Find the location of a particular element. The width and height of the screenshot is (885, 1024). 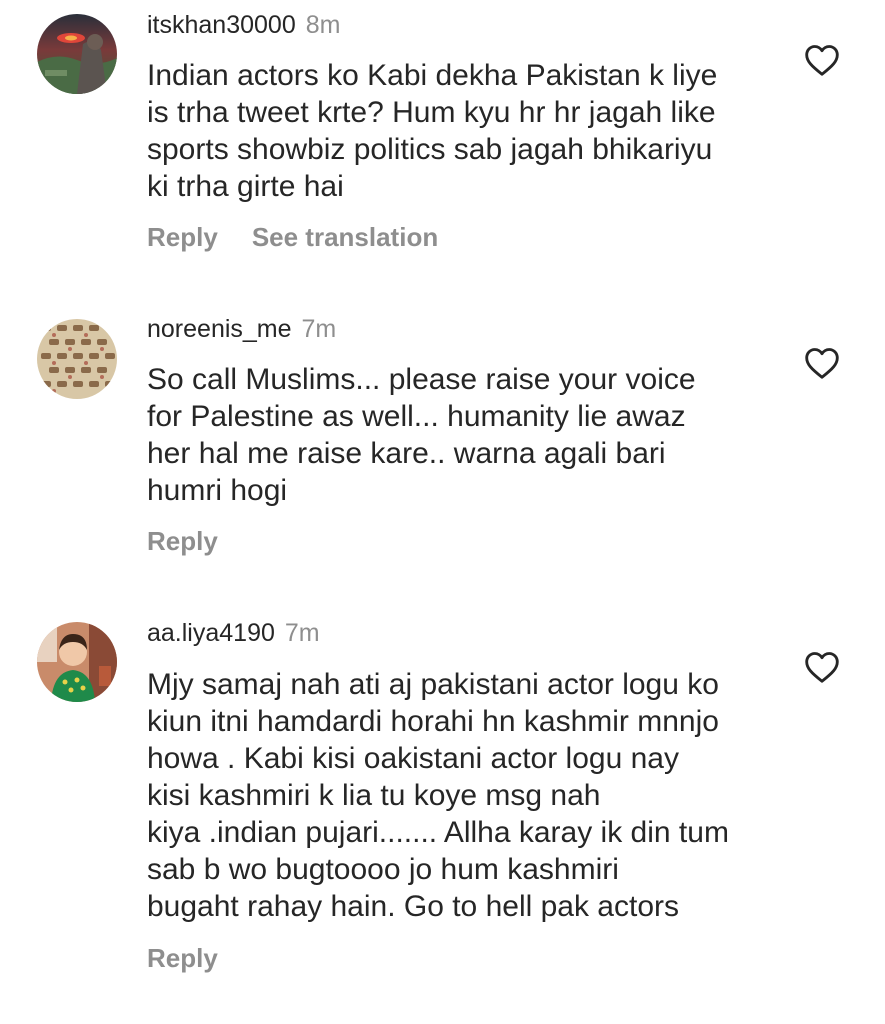

comment-header: aa.liya4190 7m is located at coordinates (233, 633).